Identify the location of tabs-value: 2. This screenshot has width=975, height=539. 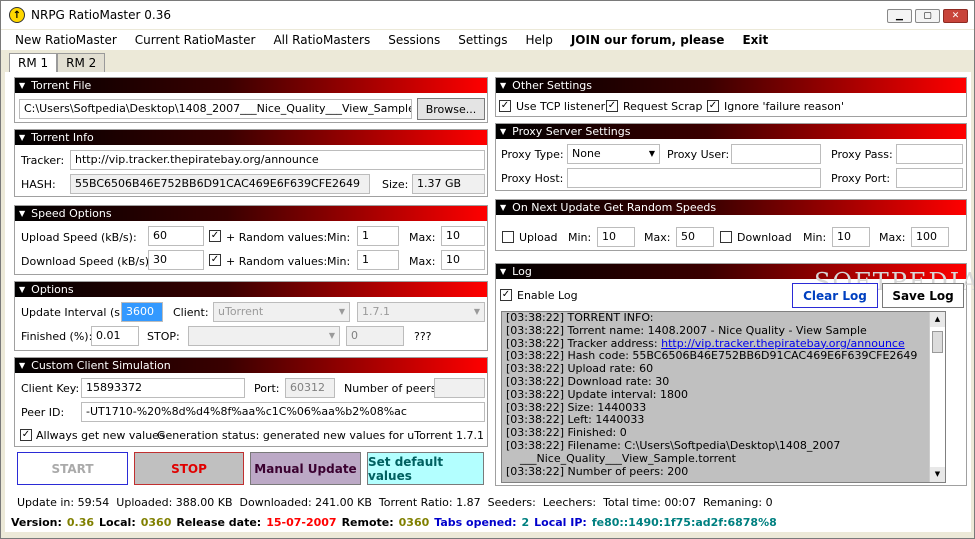
(525, 522).